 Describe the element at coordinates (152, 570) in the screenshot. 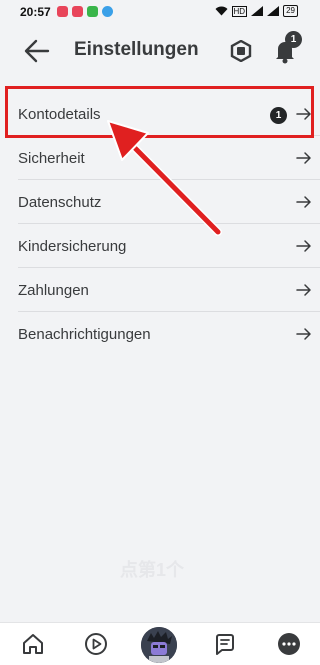

I see `watermark-text: 点第1个` at that location.